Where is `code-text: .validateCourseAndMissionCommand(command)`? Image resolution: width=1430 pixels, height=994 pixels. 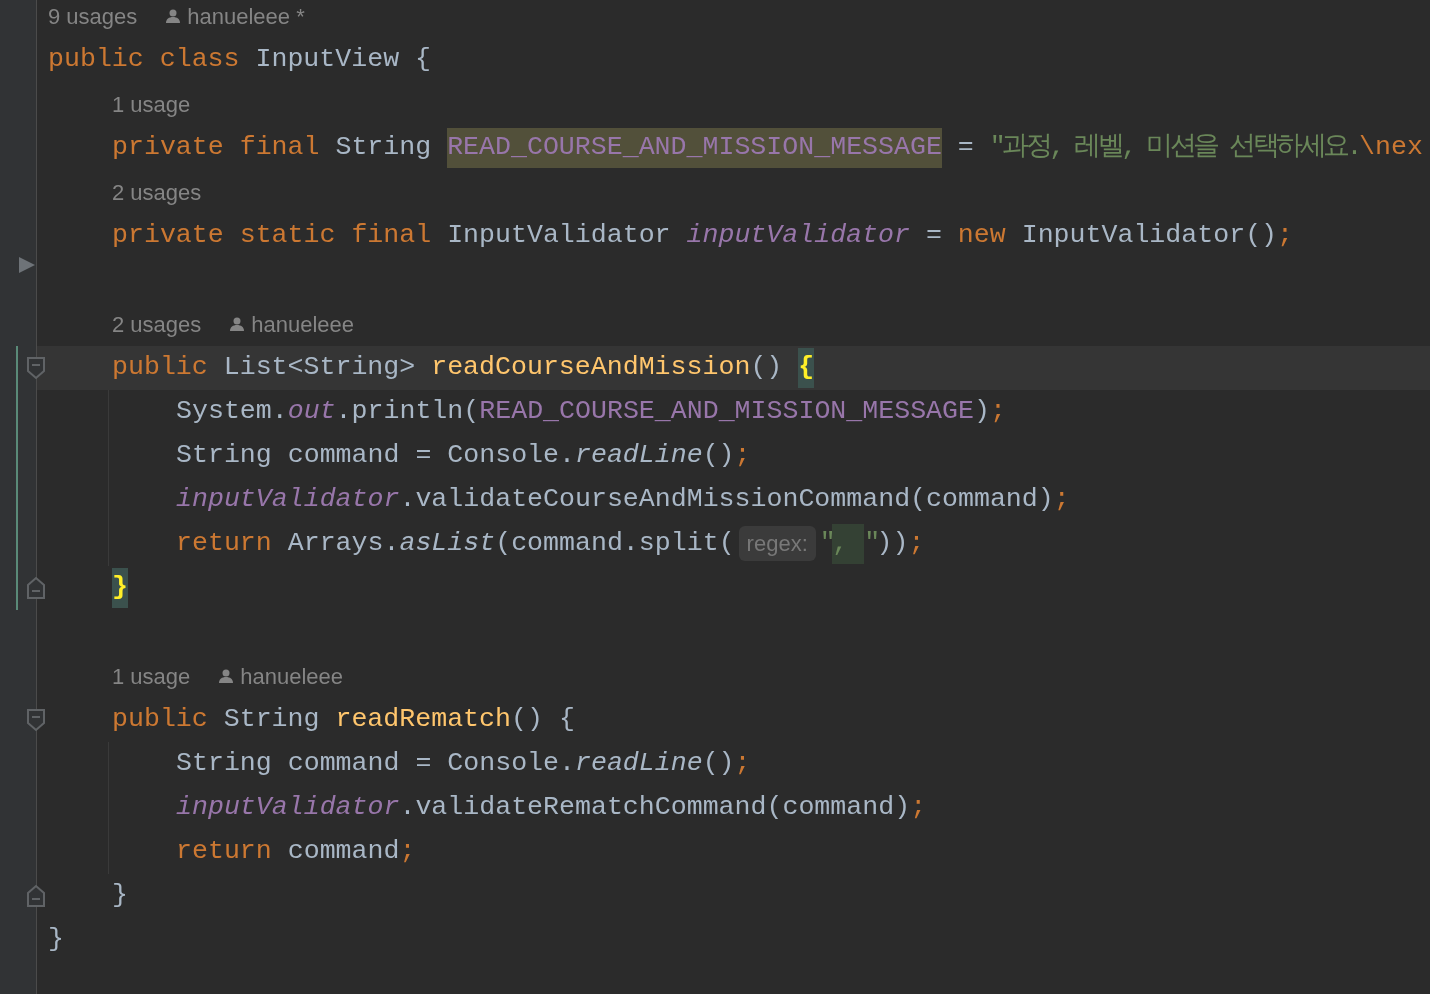 code-text: .validateCourseAndMissionCommand(command) is located at coordinates (726, 500).